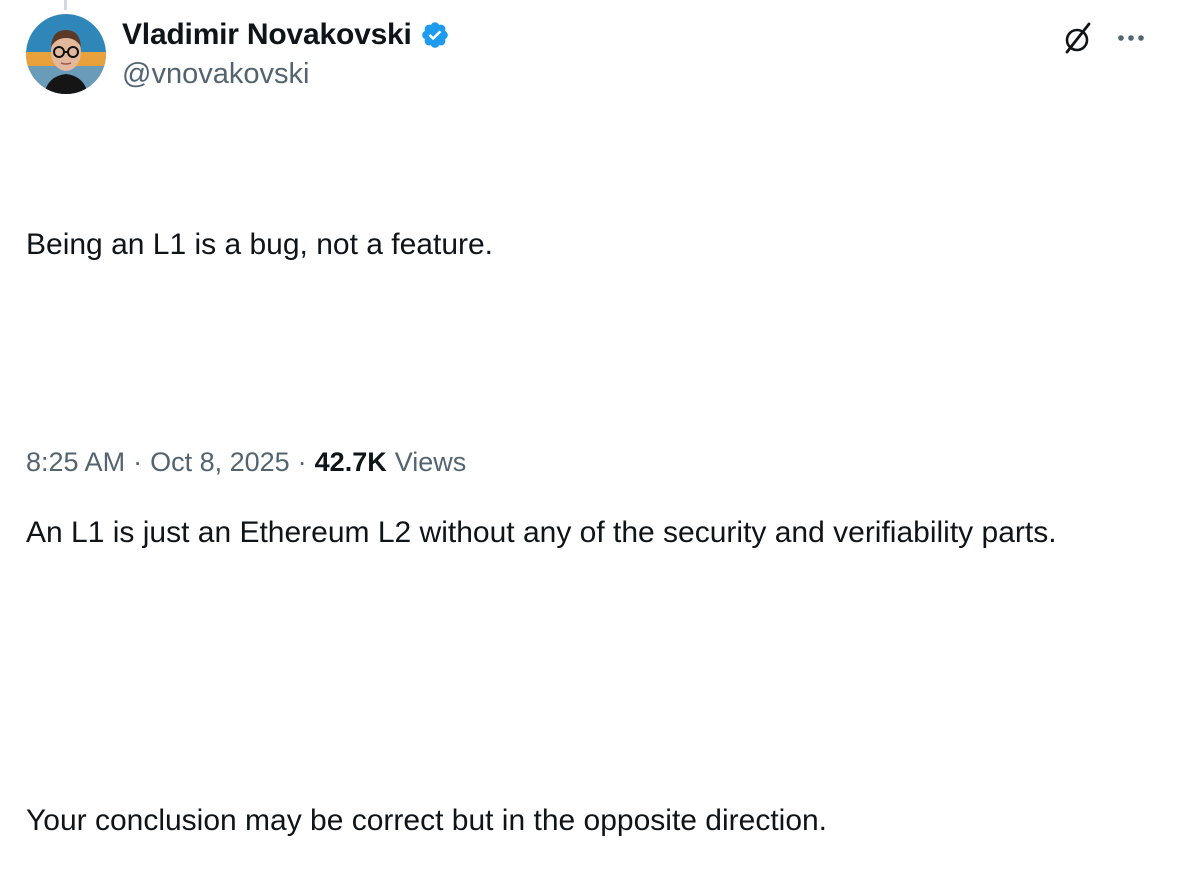 Image resolution: width=1200 pixels, height=893 pixels. Describe the element at coordinates (267, 35) in the screenshot. I see `author-display-name: Vladimir Novakovski` at that location.